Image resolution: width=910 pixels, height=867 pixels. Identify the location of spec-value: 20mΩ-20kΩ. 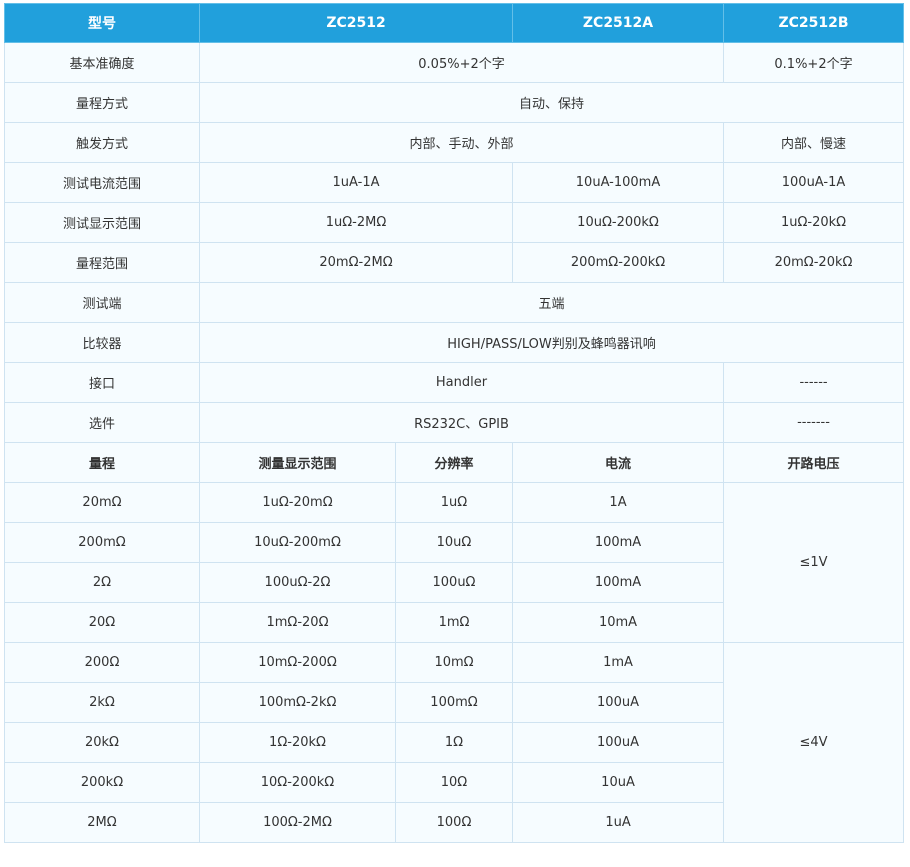
(814, 262).